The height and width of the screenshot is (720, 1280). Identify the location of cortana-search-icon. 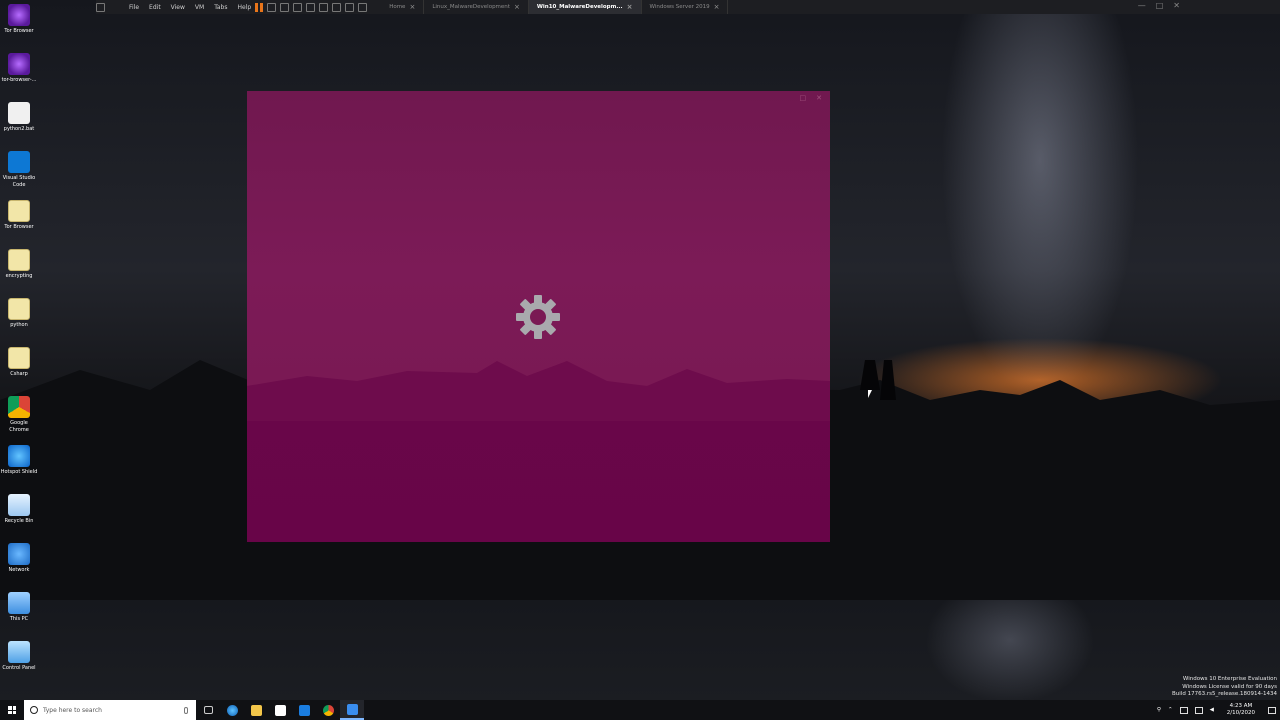
(34, 710).